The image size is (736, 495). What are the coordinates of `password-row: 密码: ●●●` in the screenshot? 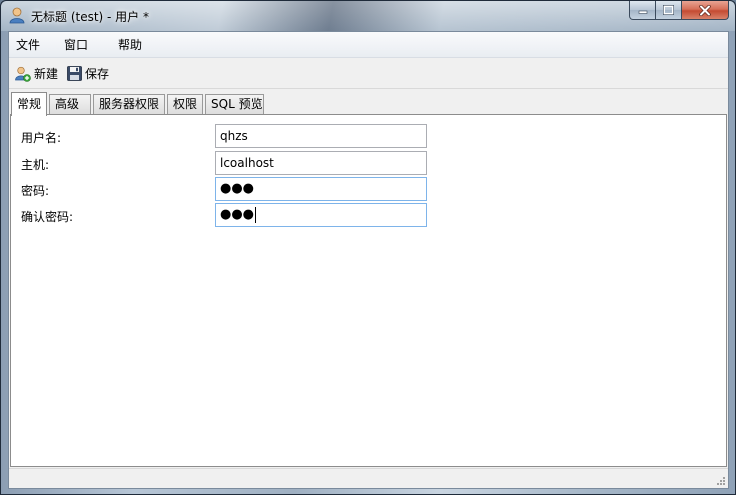 It's located at (221, 189).